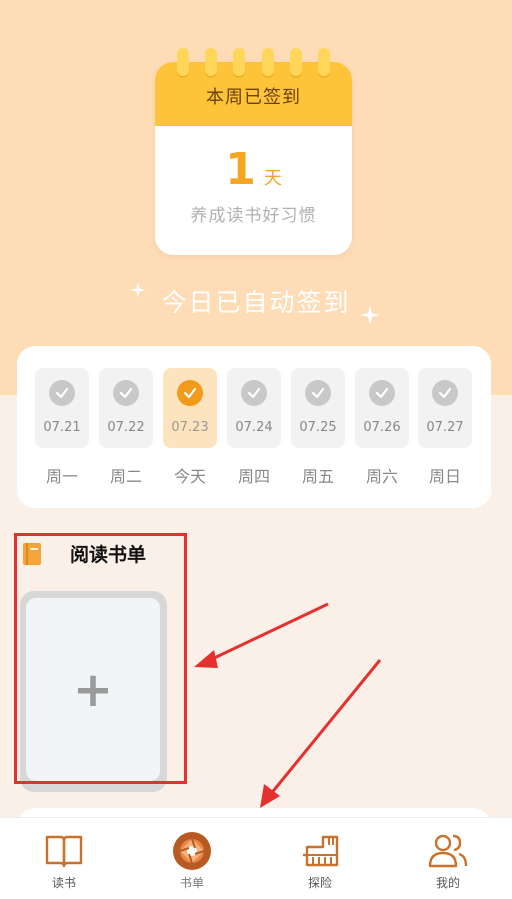 Image resolution: width=512 pixels, height=899 pixels. What do you see at coordinates (190, 408) in the screenshot?
I see `day-cell-today: 07.23` at bounding box center [190, 408].